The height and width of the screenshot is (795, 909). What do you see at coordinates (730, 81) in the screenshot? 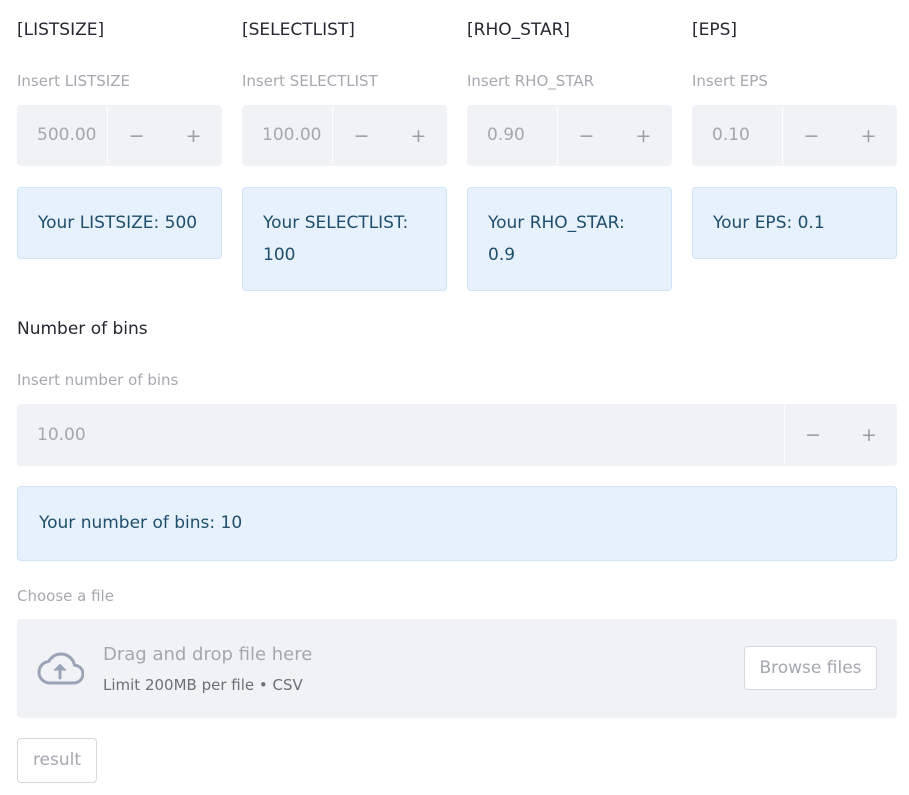
I see `param-label: Insert EPS` at bounding box center [730, 81].